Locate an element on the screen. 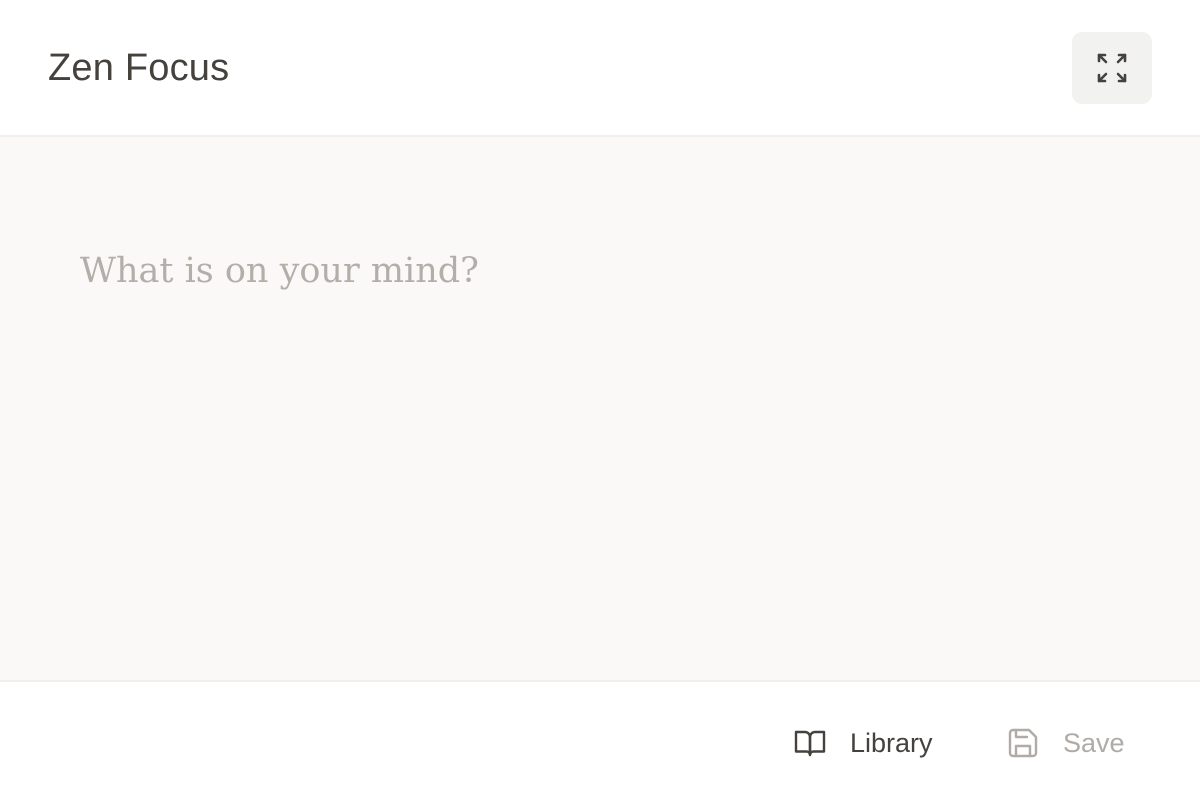 This screenshot has height=800, width=1200. app-title: Zen Focus is located at coordinates (139, 68).